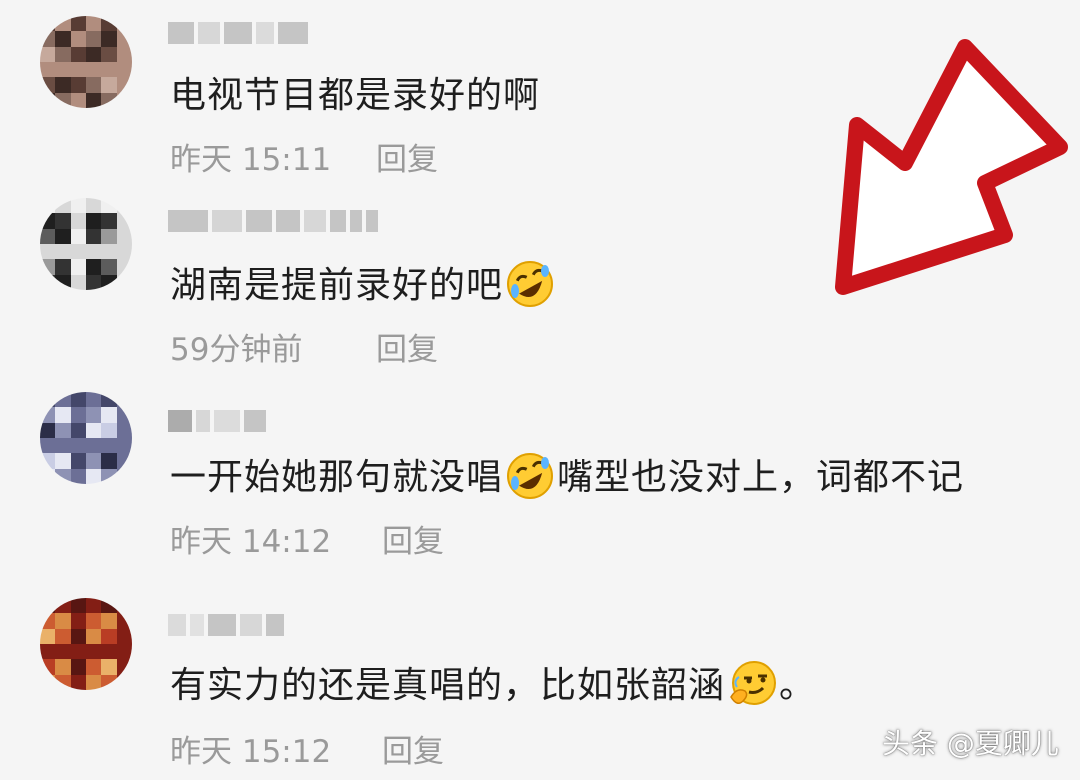  Describe the element at coordinates (307, 752) in the screenshot. I see `comment-meta: 昨天 15:12 回复` at that location.